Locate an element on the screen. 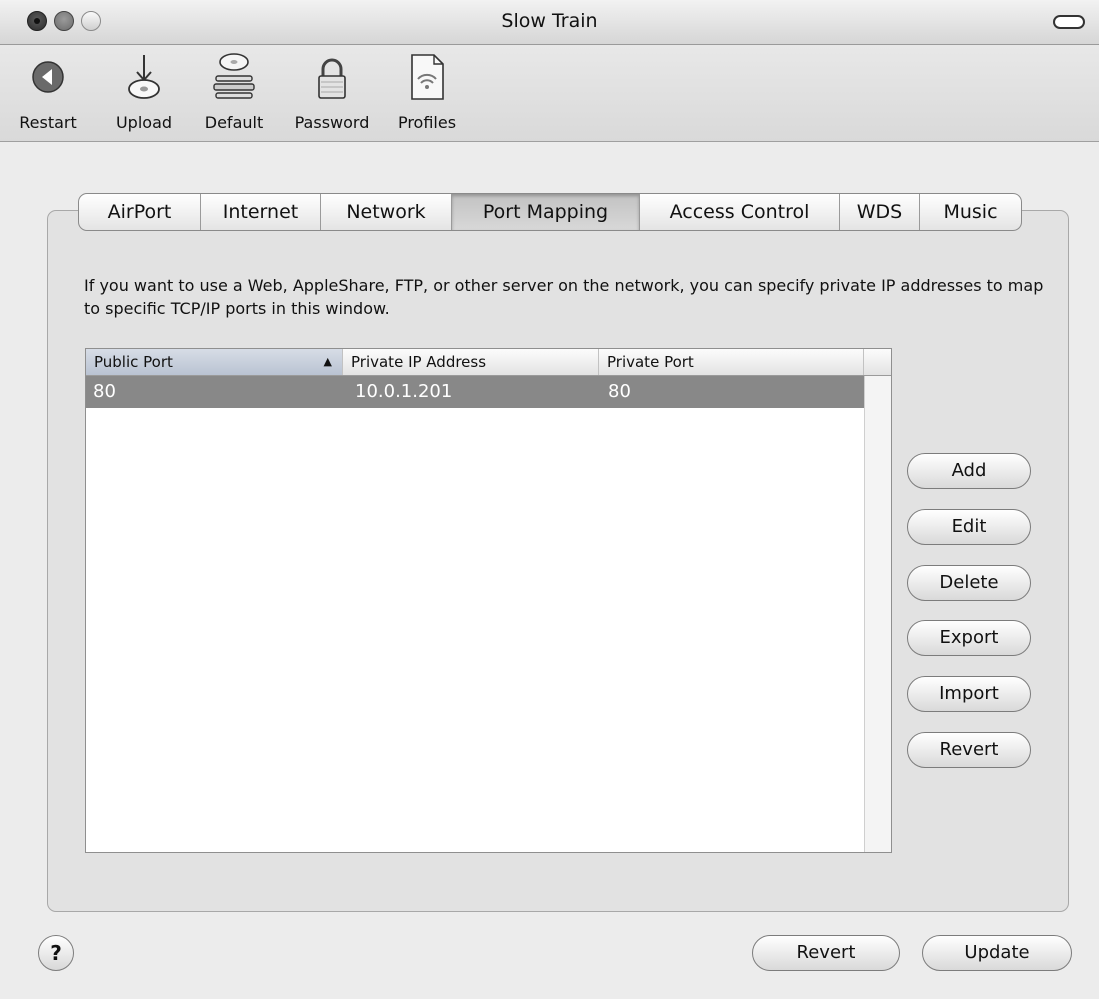  profiles-icon is located at coordinates (427, 77).